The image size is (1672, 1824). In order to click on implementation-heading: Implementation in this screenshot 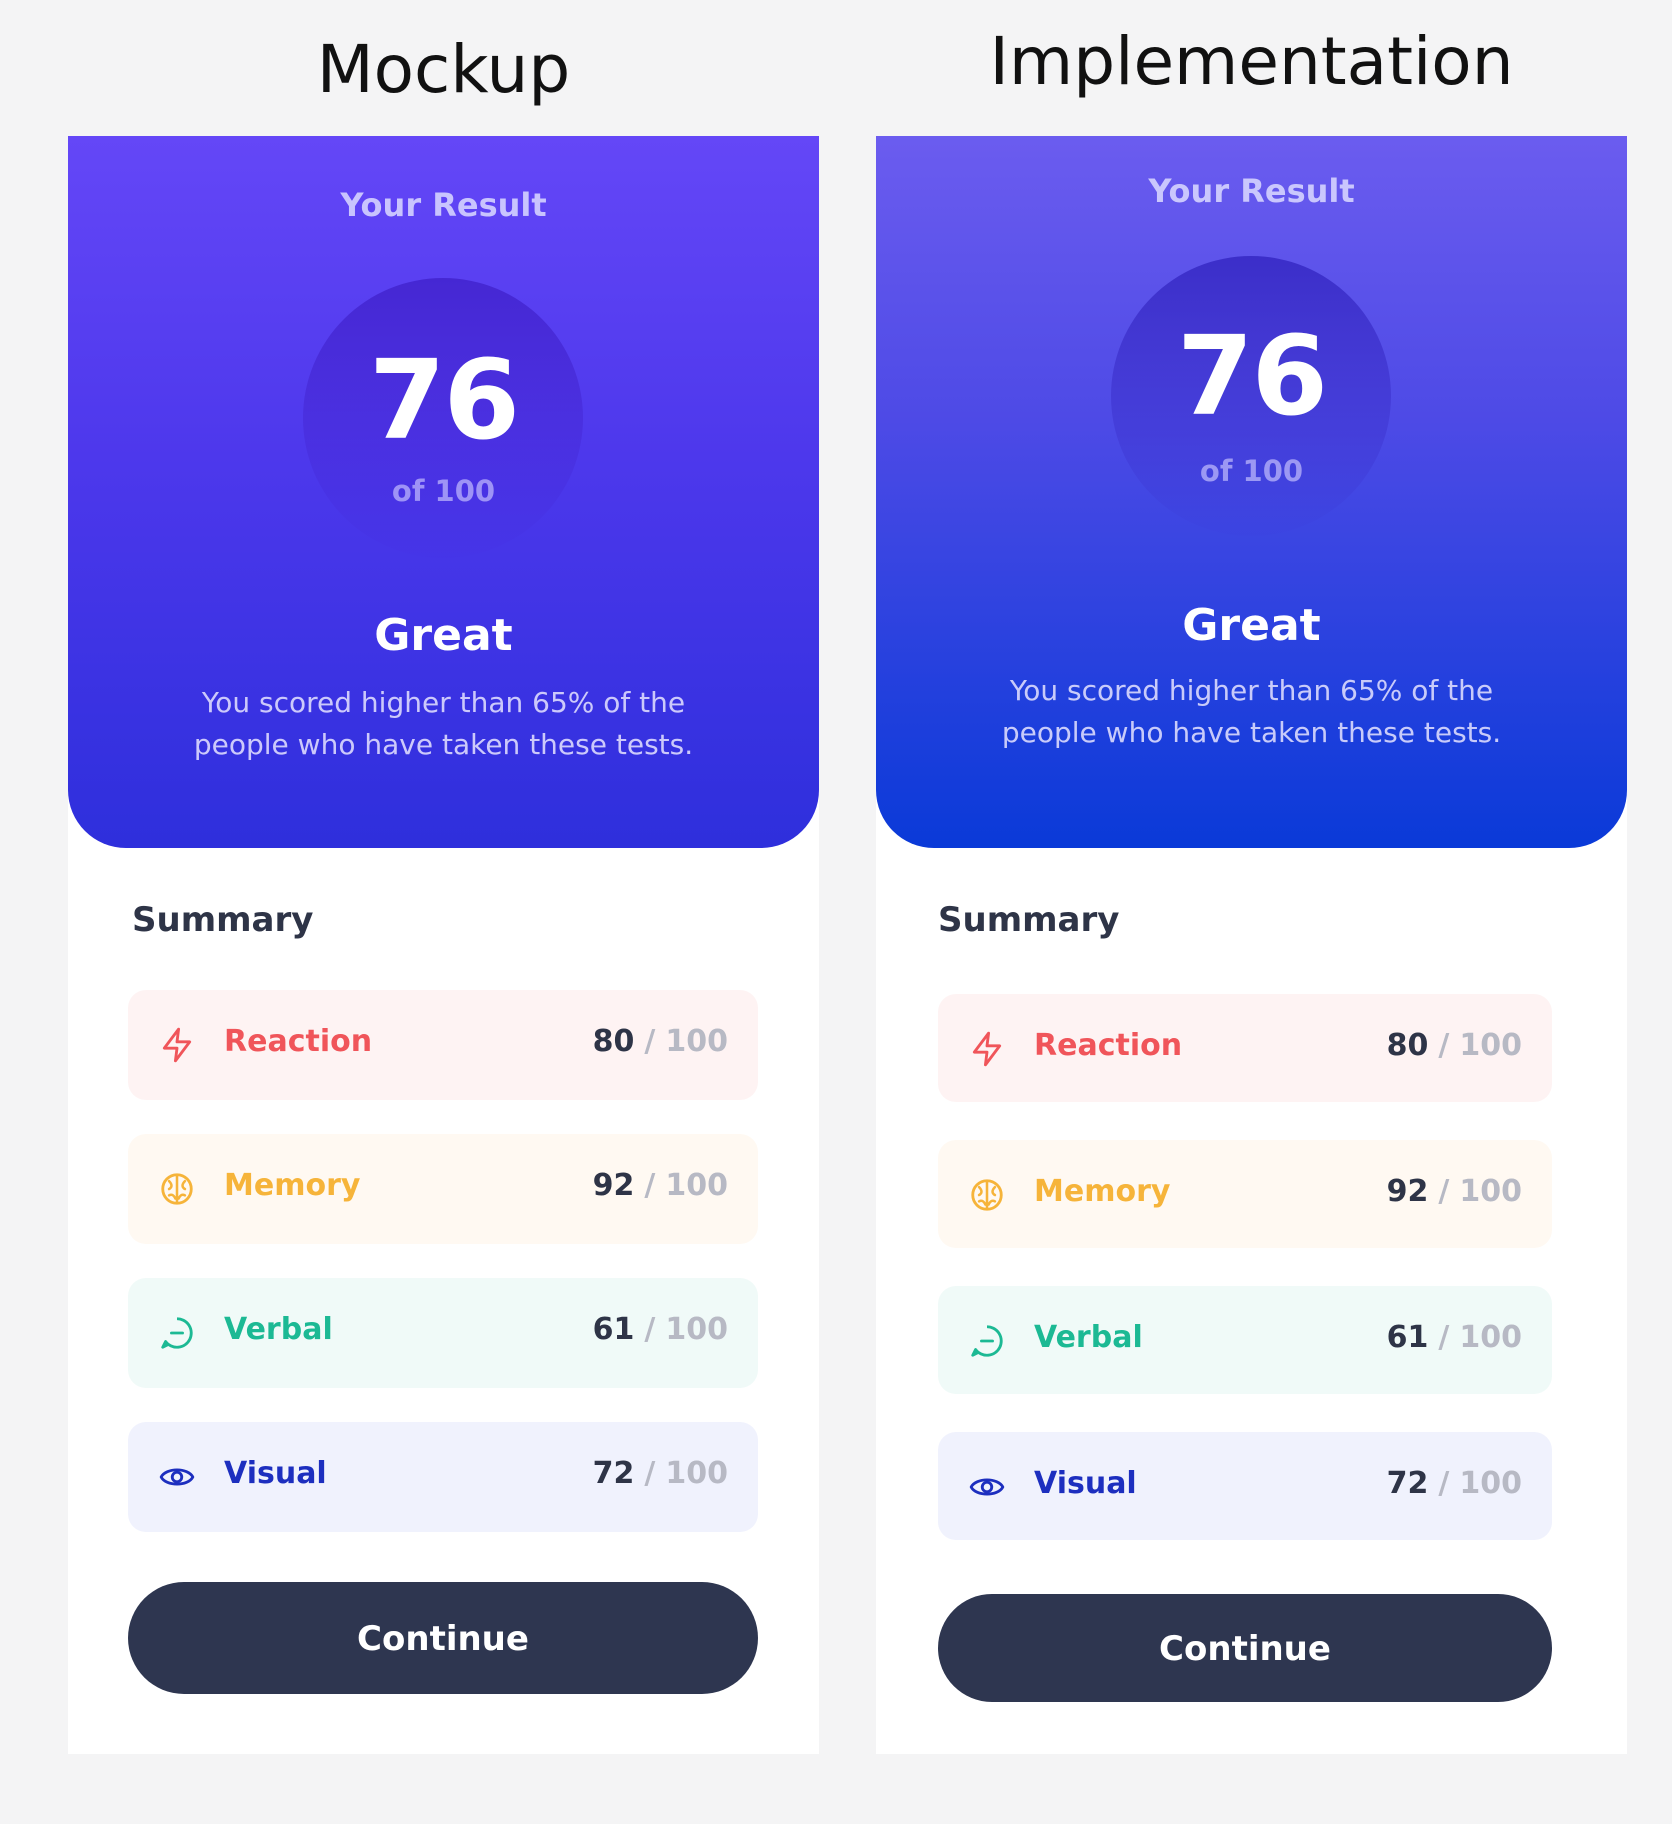, I will do `click(1251, 61)`.